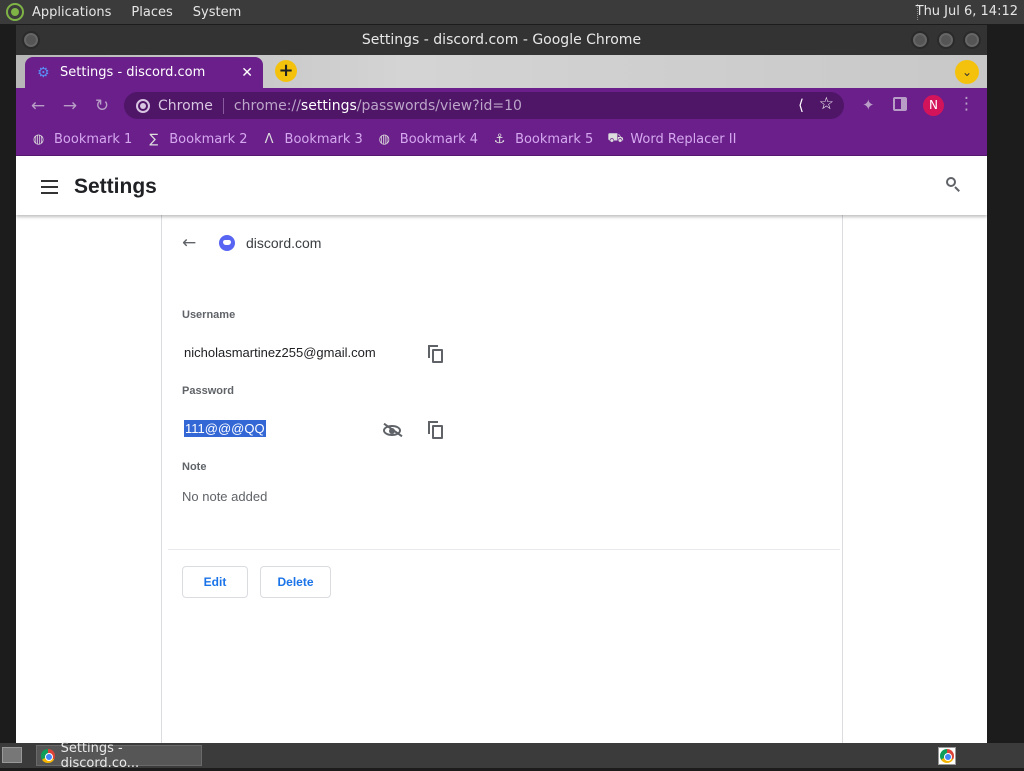 This screenshot has width=1024, height=771. What do you see at coordinates (615, 138) in the screenshot?
I see `word-replacer-icon: ⛟` at bounding box center [615, 138].